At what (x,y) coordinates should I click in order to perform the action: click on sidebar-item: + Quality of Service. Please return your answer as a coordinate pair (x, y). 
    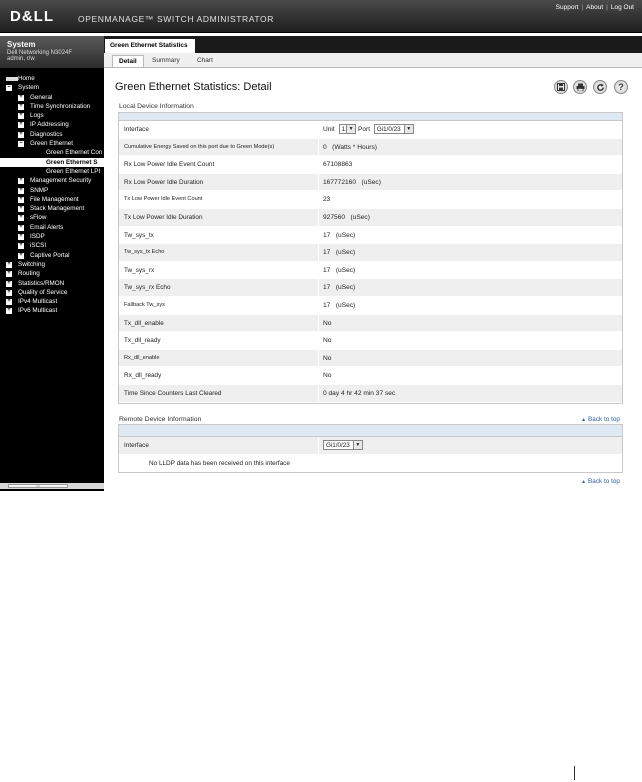
    Looking at the image, I should click on (52, 292).